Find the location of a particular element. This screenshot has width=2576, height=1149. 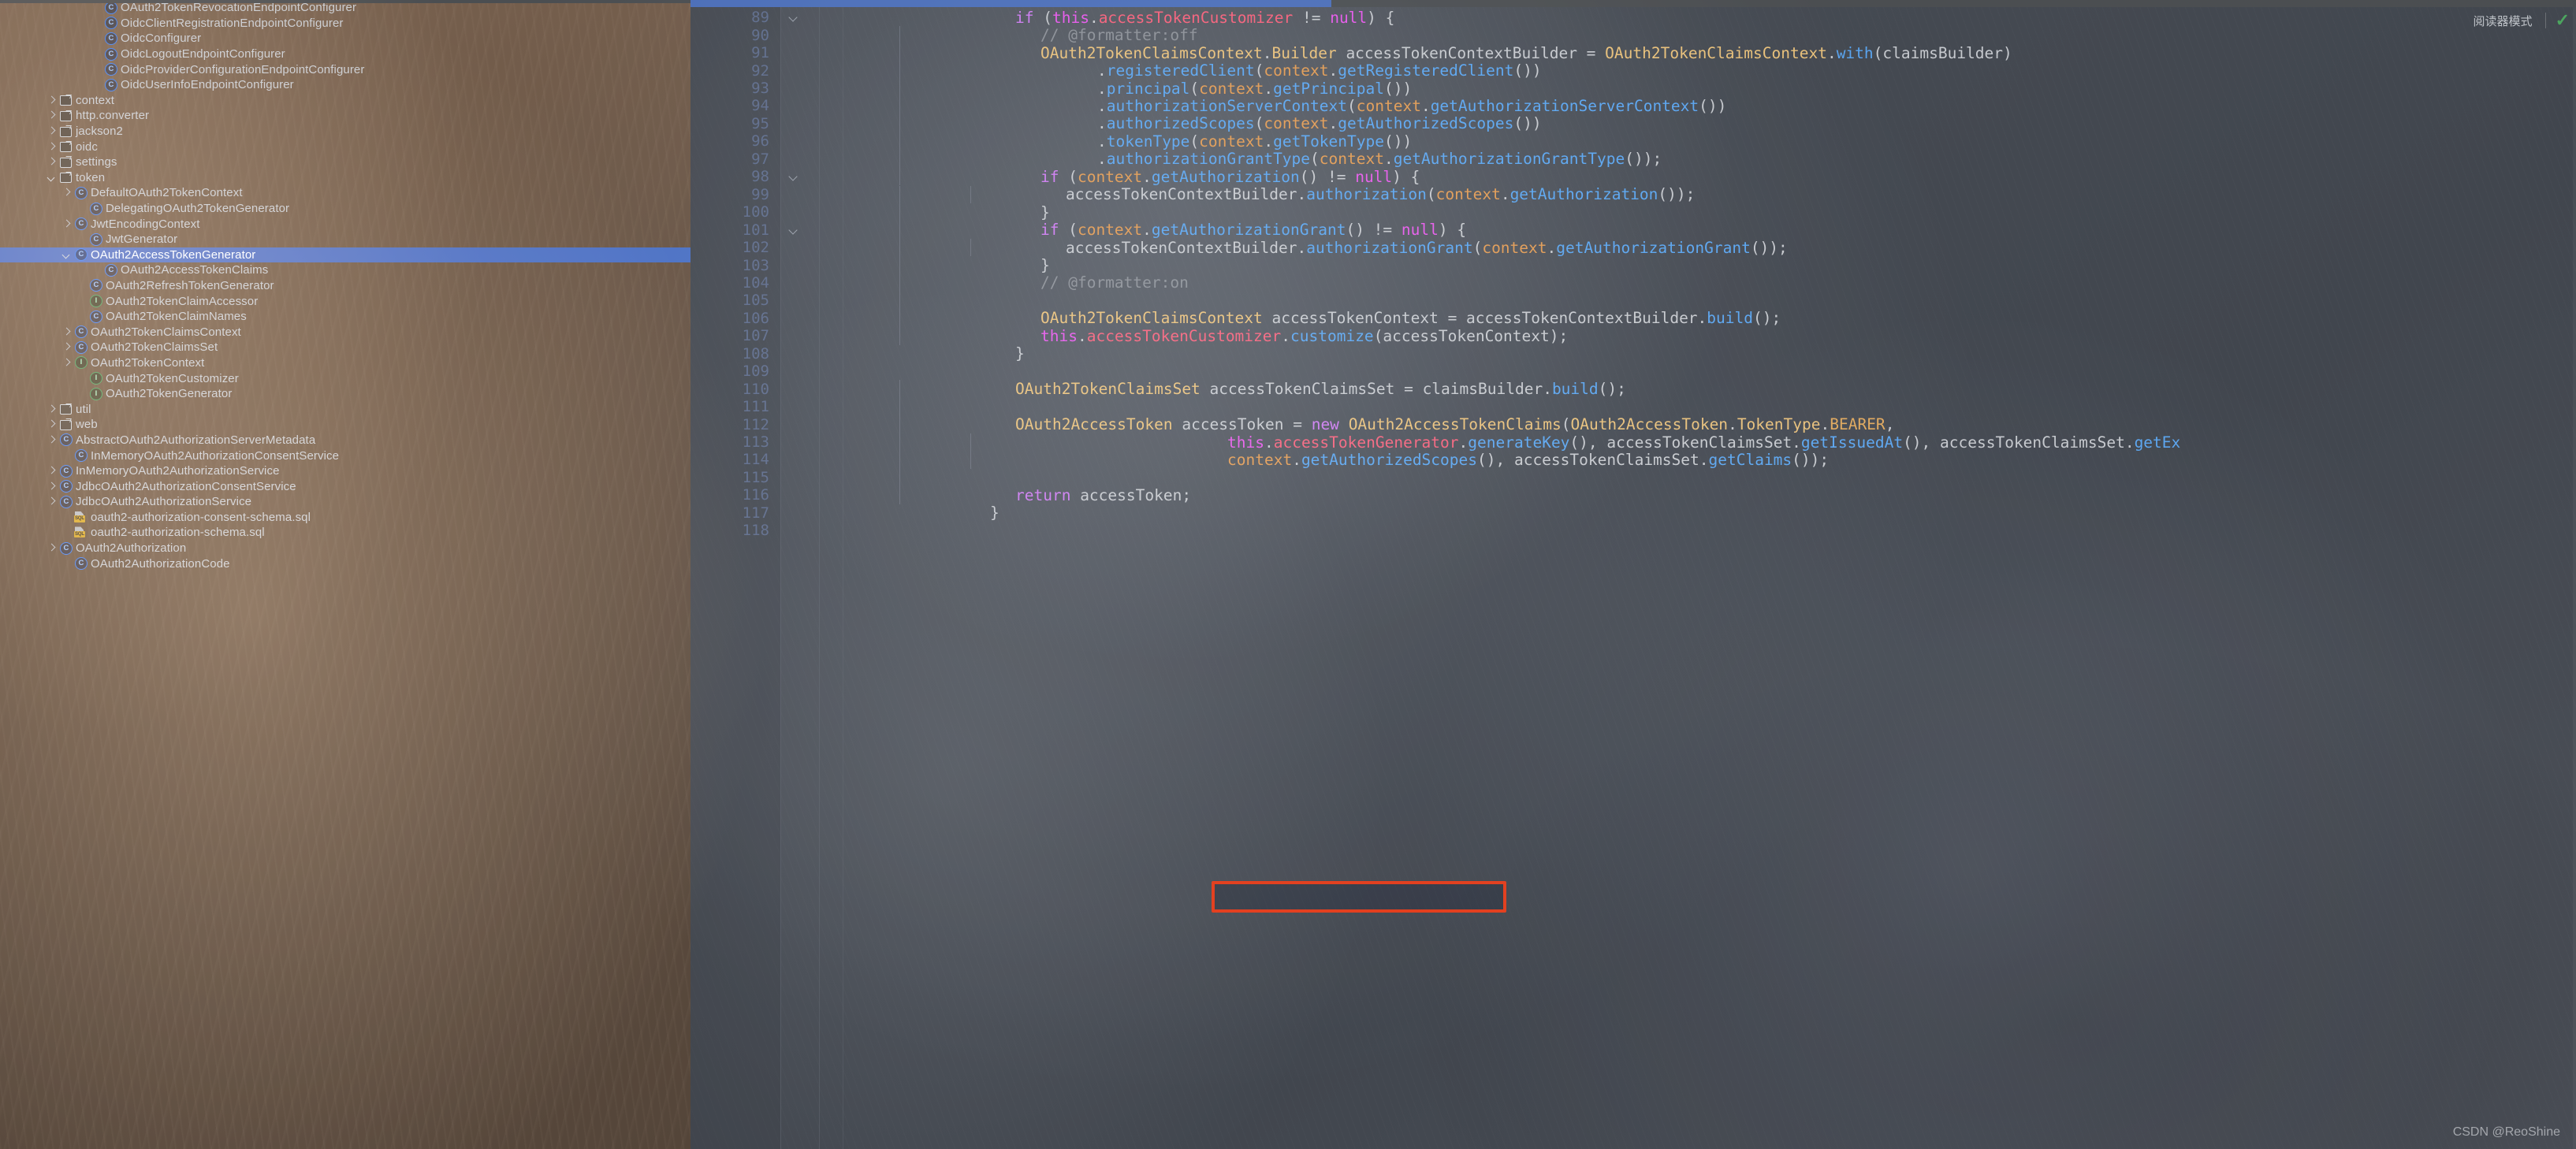

code-line: 109 is located at coordinates (1633, 371).